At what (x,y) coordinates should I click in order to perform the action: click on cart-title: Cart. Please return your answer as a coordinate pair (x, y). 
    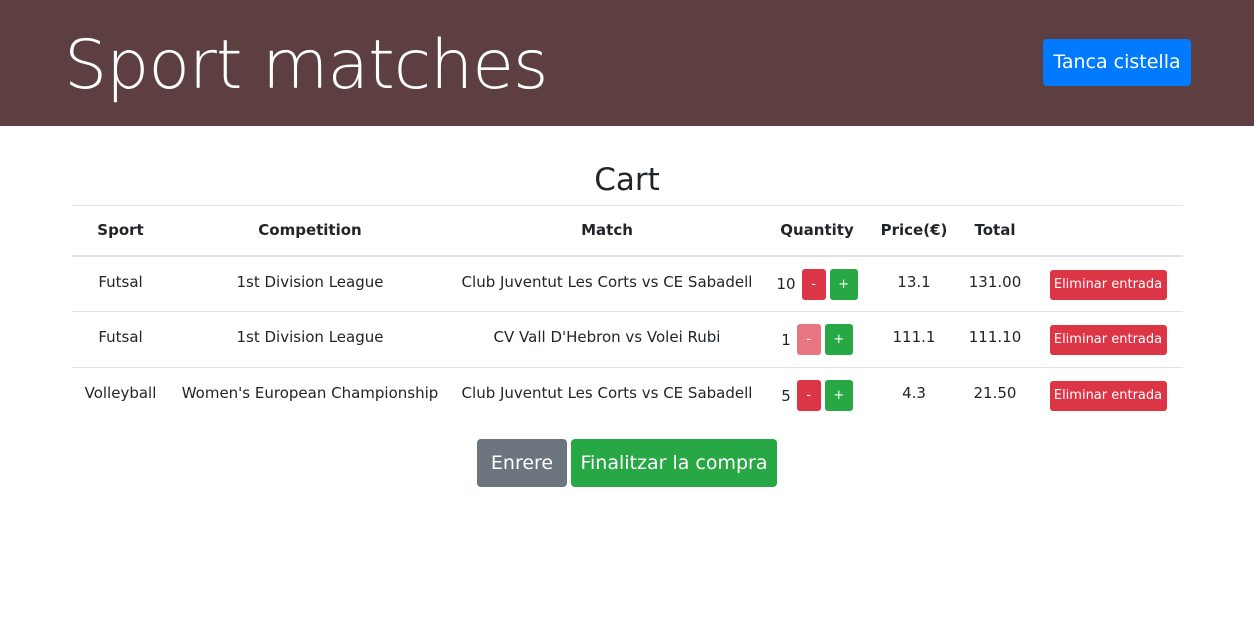
    Looking at the image, I should click on (627, 180).